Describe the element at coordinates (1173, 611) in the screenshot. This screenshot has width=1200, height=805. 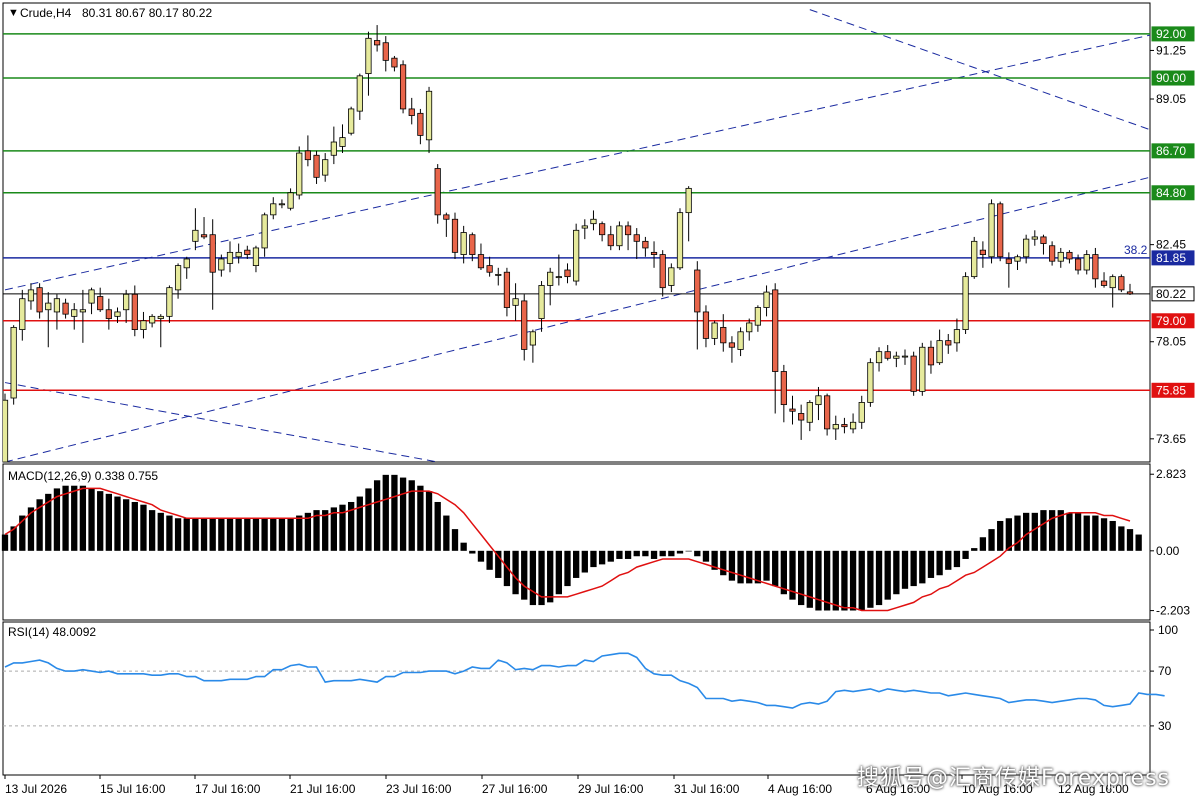
I see `macd-axis-label: -2.203` at that location.